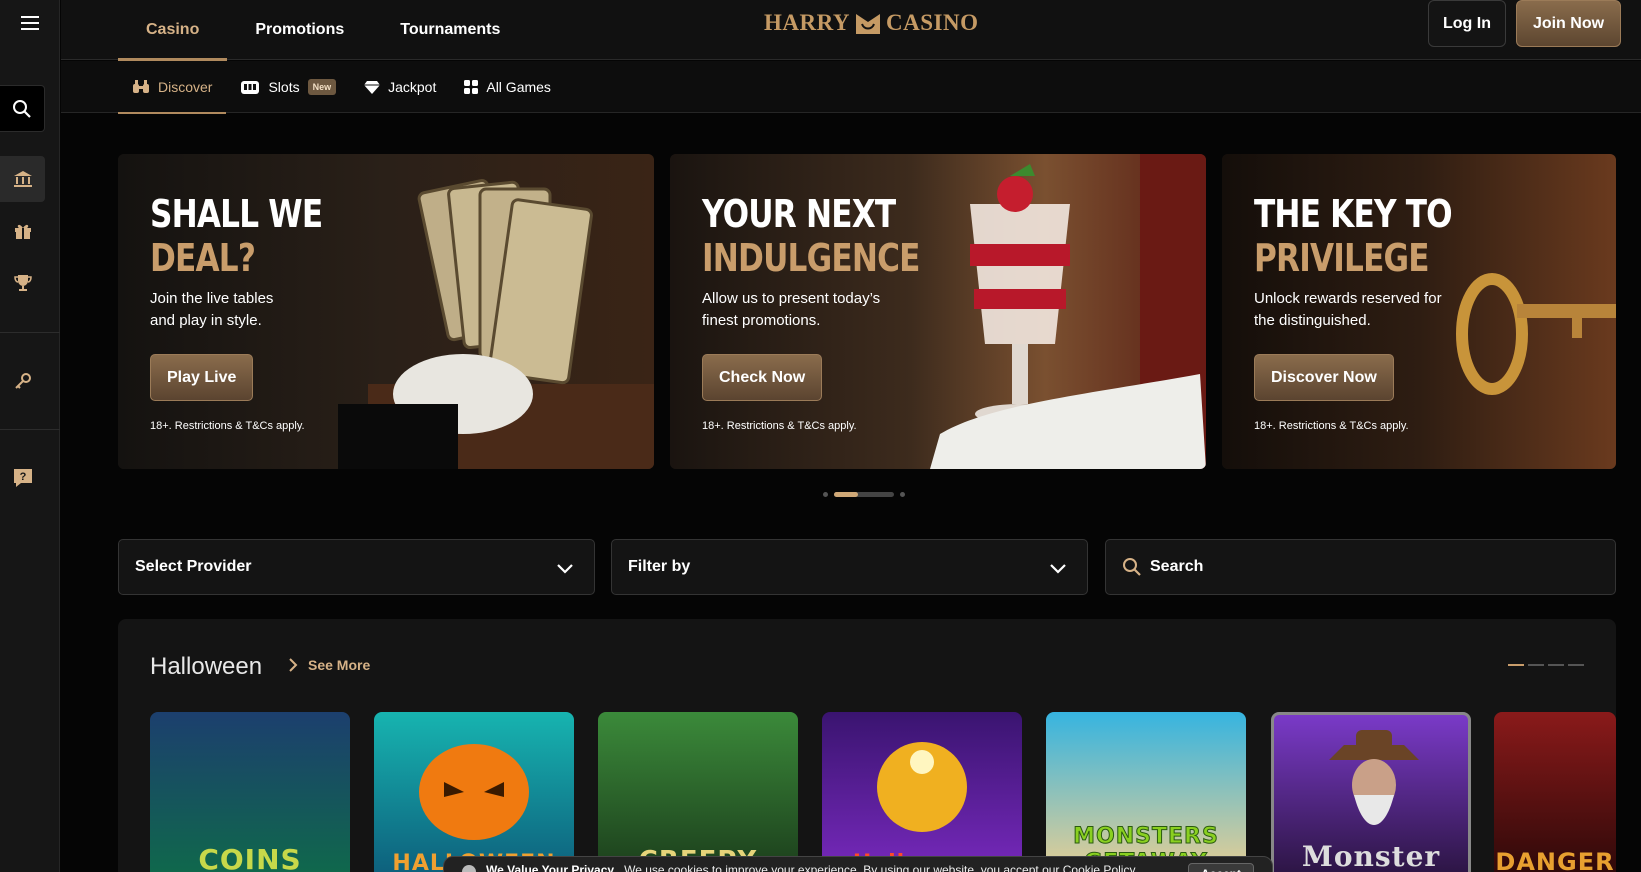 Image resolution: width=1641 pixels, height=872 pixels. What do you see at coordinates (30, 22) in the screenshot?
I see `menu-icon` at bounding box center [30, 22].